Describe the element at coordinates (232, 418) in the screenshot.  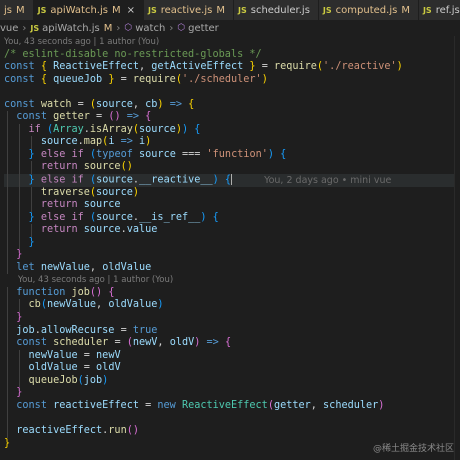
I see `code-line` at that location.